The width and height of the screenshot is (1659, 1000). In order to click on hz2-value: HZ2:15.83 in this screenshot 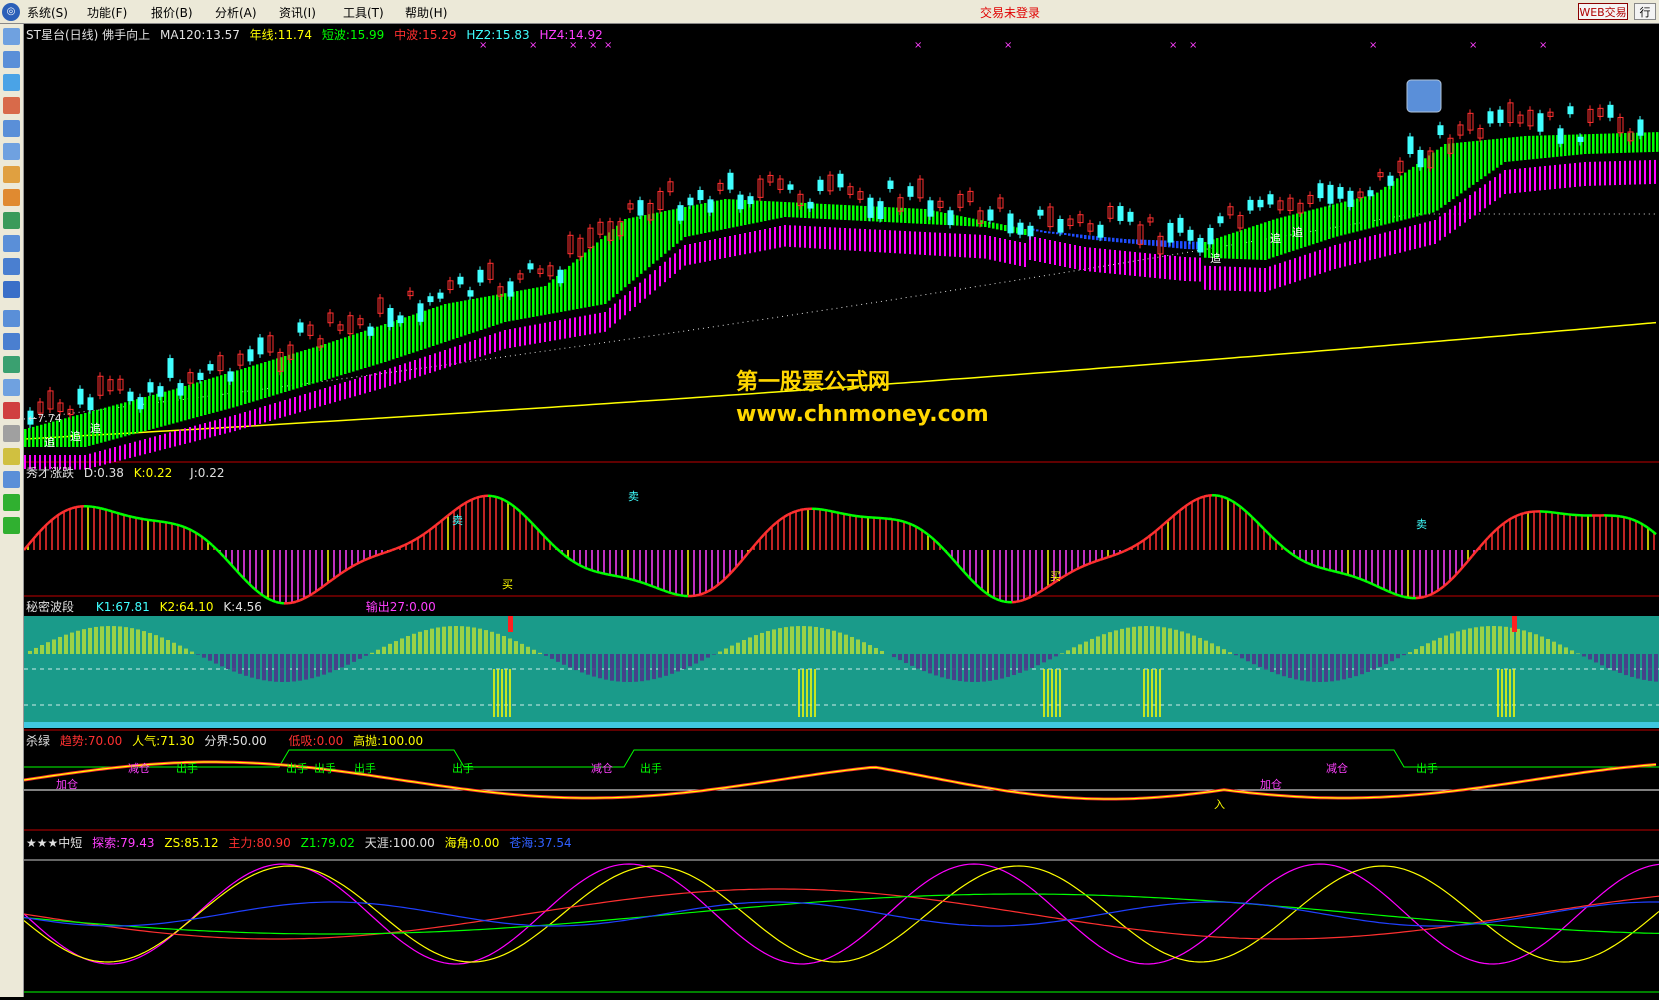, I will do `click(497, 35)`.